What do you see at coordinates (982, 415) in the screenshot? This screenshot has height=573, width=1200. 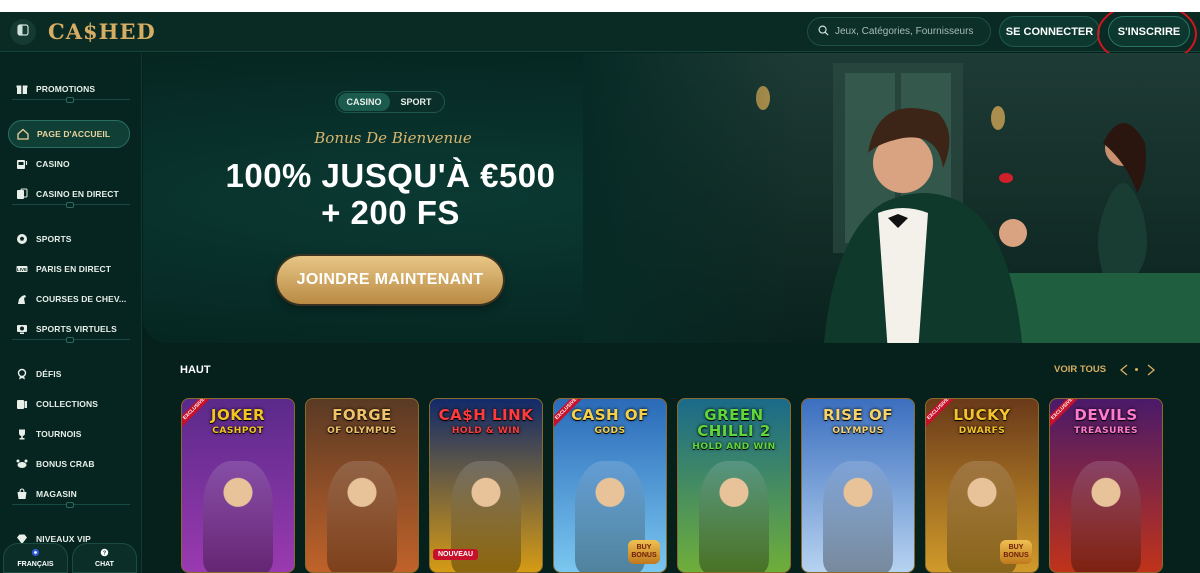 I see `game-title-text: LUCKY` at bounding box center [982, 415].